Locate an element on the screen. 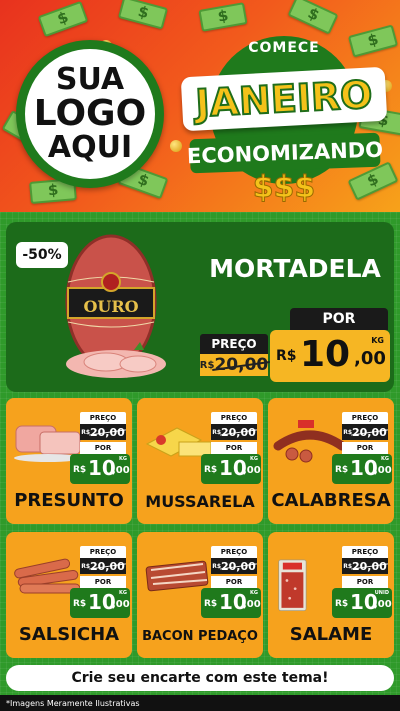  product-name: MUSSARELA is located at coordinates (200, 501).